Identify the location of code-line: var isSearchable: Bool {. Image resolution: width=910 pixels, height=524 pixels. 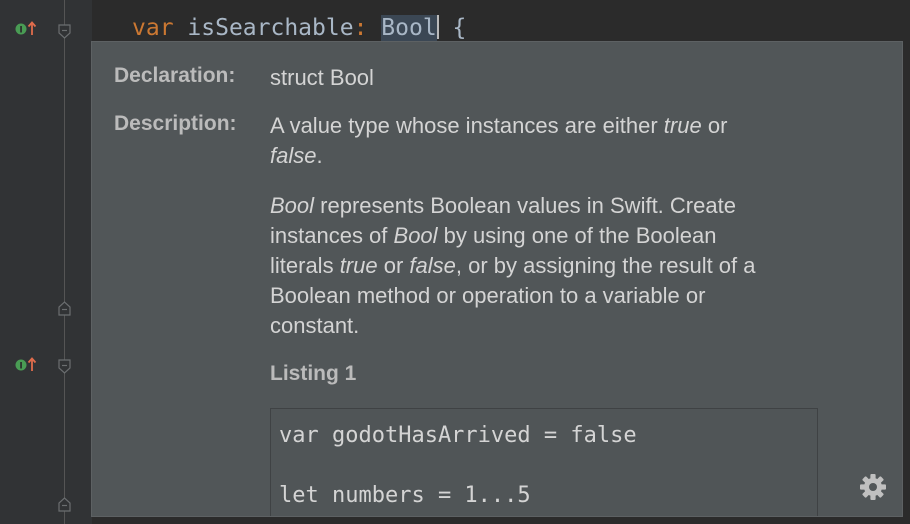
(299, 28).